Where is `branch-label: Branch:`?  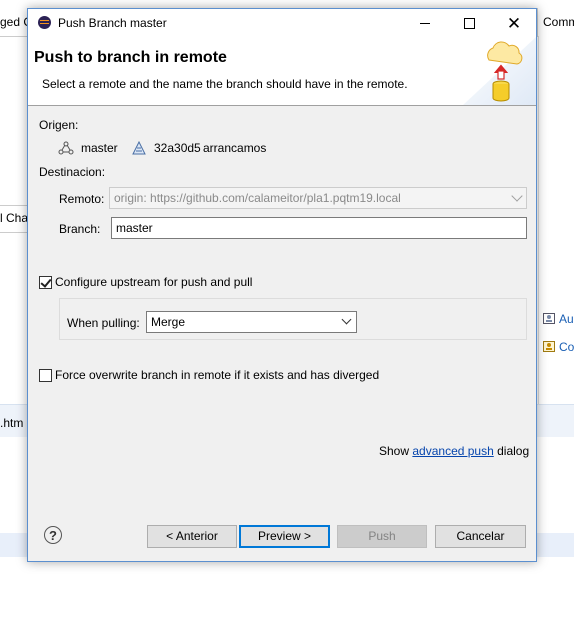
branch-label: Branch: is located at coordinates (80, 229).